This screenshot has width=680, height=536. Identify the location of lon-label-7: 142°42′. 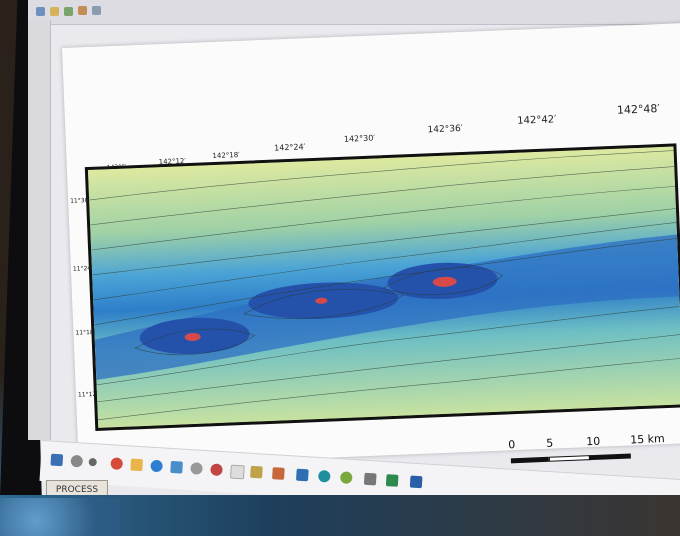
(537, 120).